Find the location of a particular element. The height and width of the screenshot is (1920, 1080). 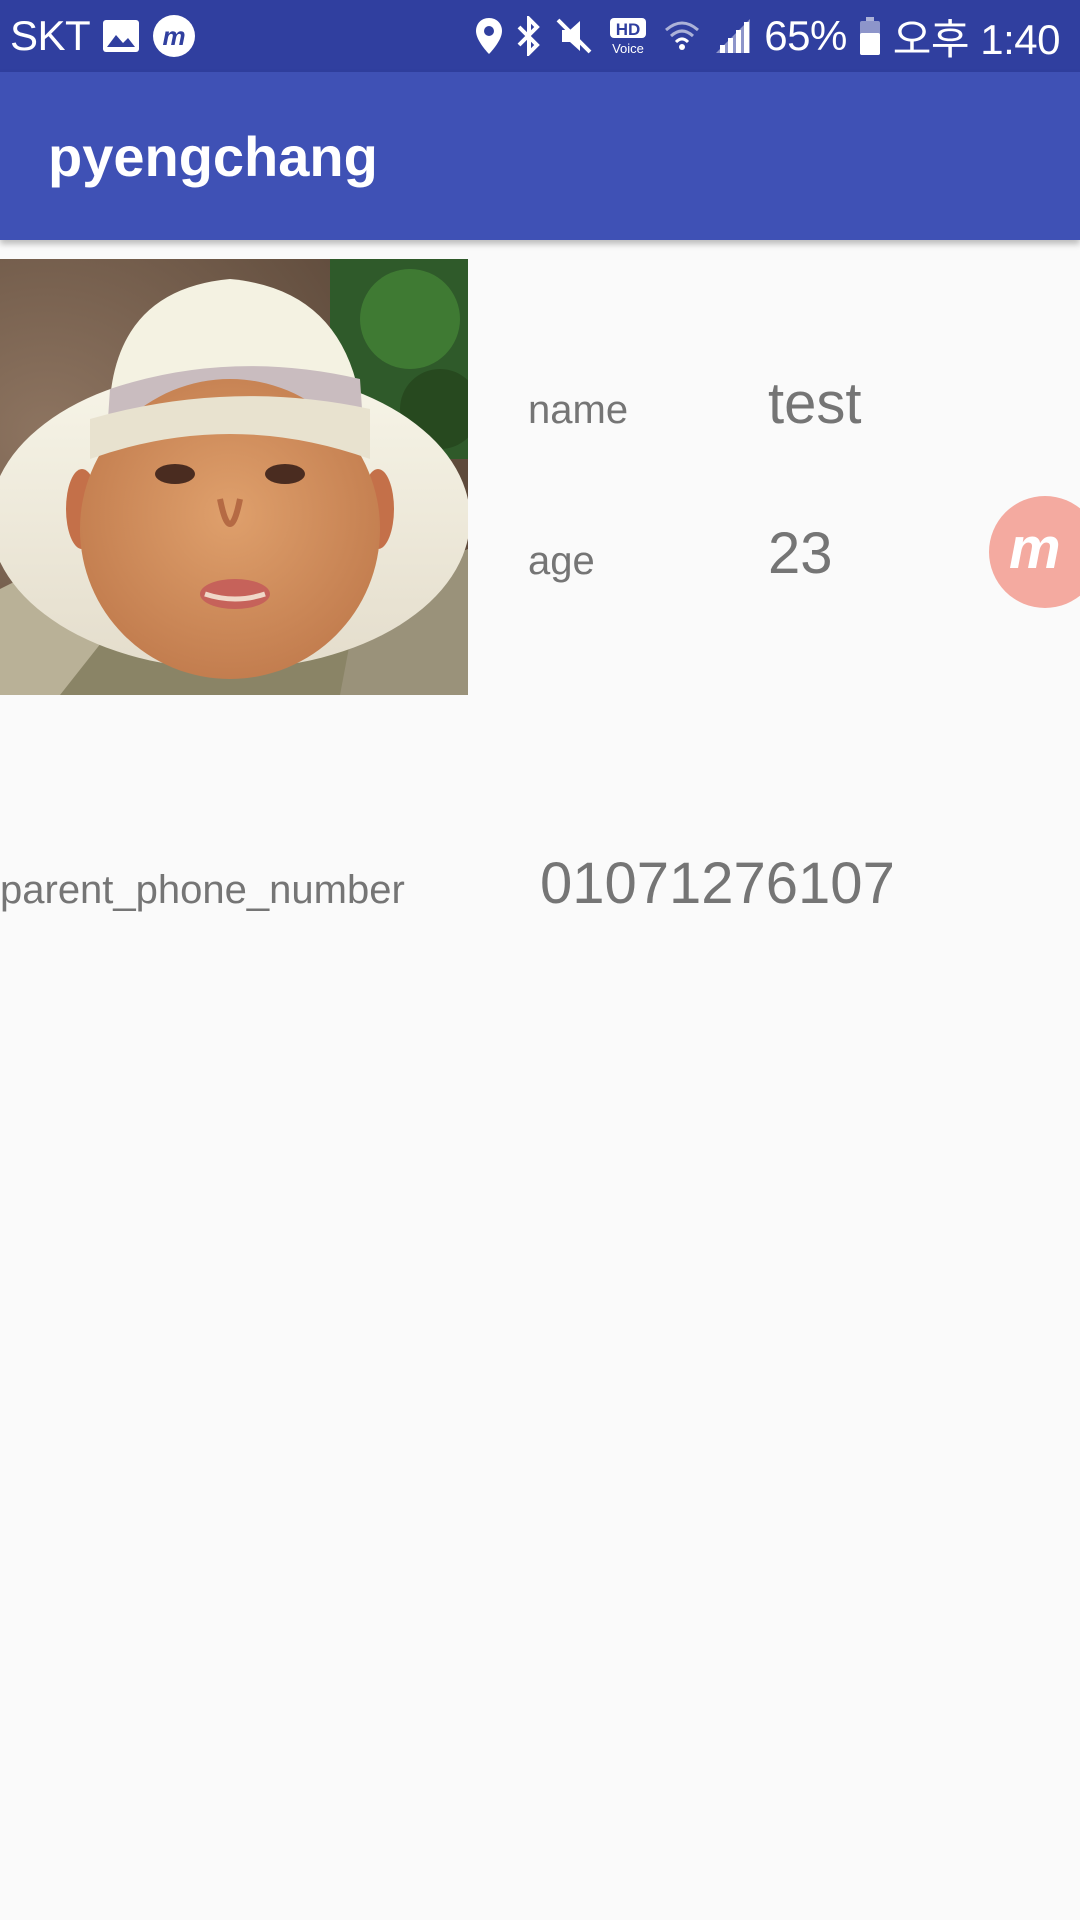

age-value: 23 is located at coordinates (800, 553).